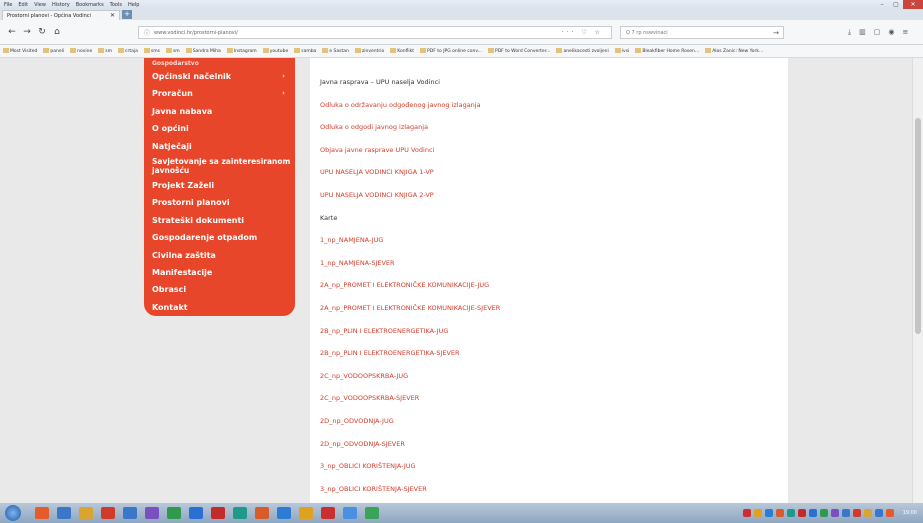 This screenshot has height=523, width=923. What do you see at coordinates (90, 5) in the screenshot?
I see `menu-item-bookmarks: Bookmarks` at bounding box center [90, 5].